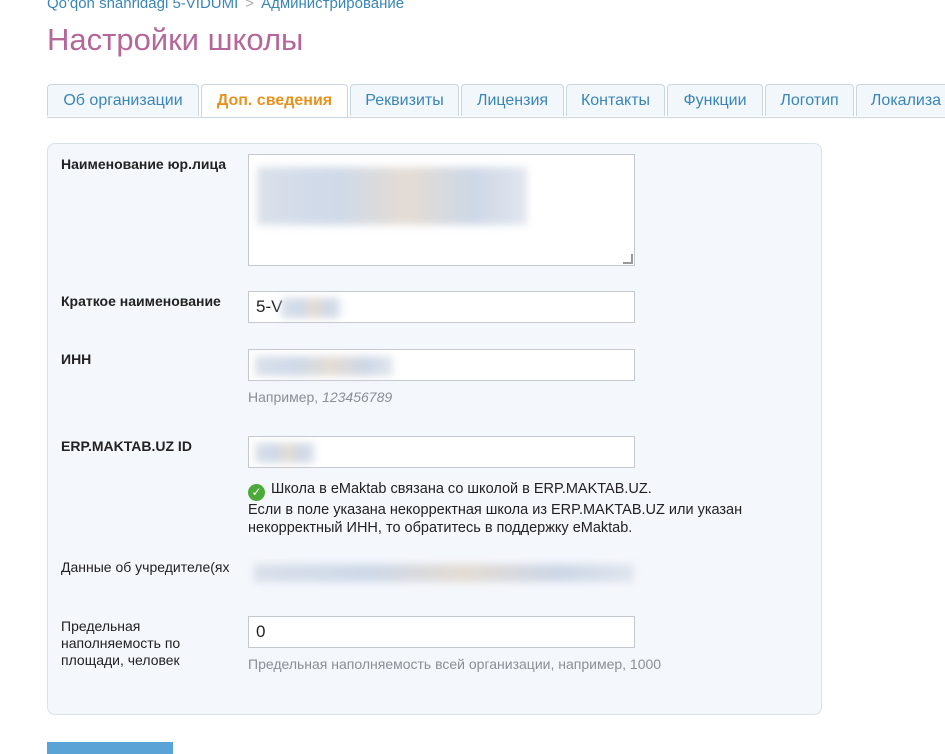  What do you see at coordinates (512, 100) in the screenshot?
I see `tab-license: Лицензия` at bounding box center [512, 100].